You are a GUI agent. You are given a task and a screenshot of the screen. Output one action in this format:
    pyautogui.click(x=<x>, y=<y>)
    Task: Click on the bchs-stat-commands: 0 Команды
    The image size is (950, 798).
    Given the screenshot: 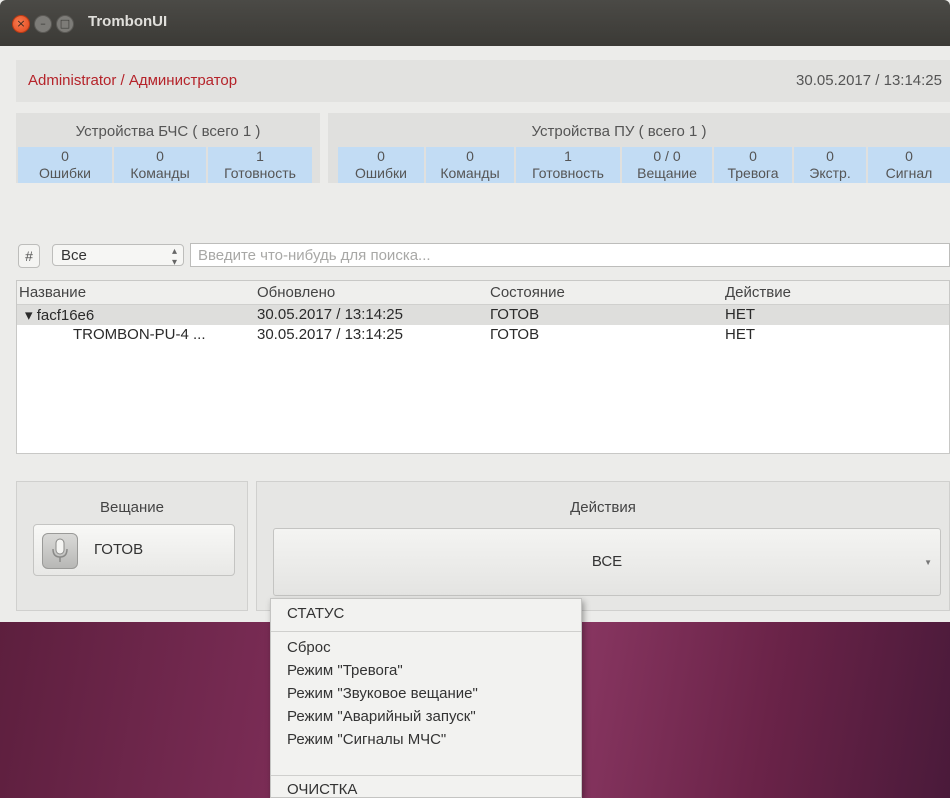 What is the action you would take?
    pyautogui.click(x=160, y=165)
    